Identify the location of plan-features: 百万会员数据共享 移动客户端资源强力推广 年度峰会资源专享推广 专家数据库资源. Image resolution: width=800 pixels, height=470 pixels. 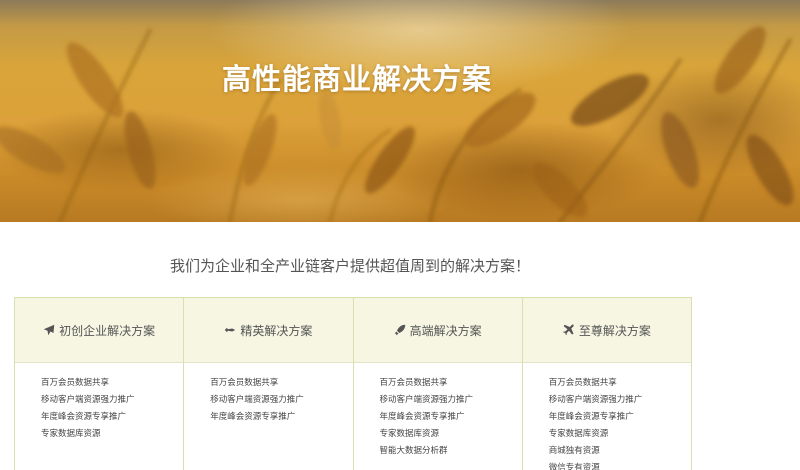
(99, 403).